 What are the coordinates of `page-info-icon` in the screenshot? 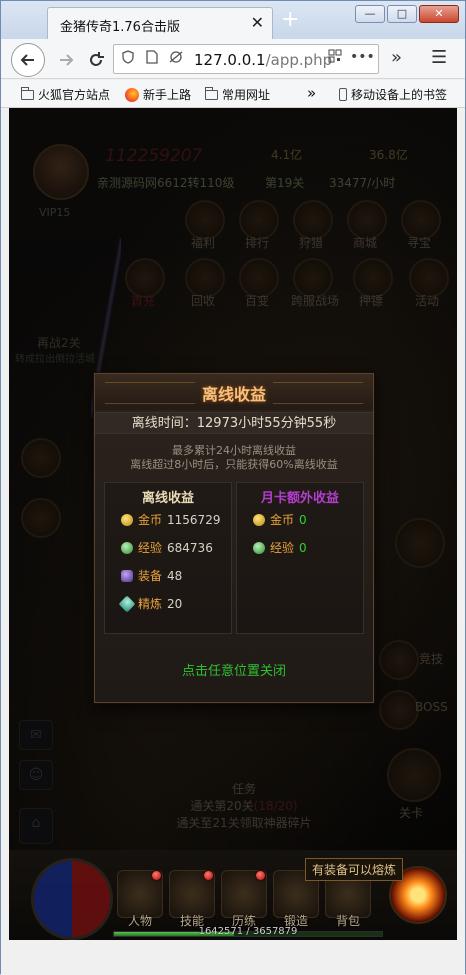 It's located at (152, 59).